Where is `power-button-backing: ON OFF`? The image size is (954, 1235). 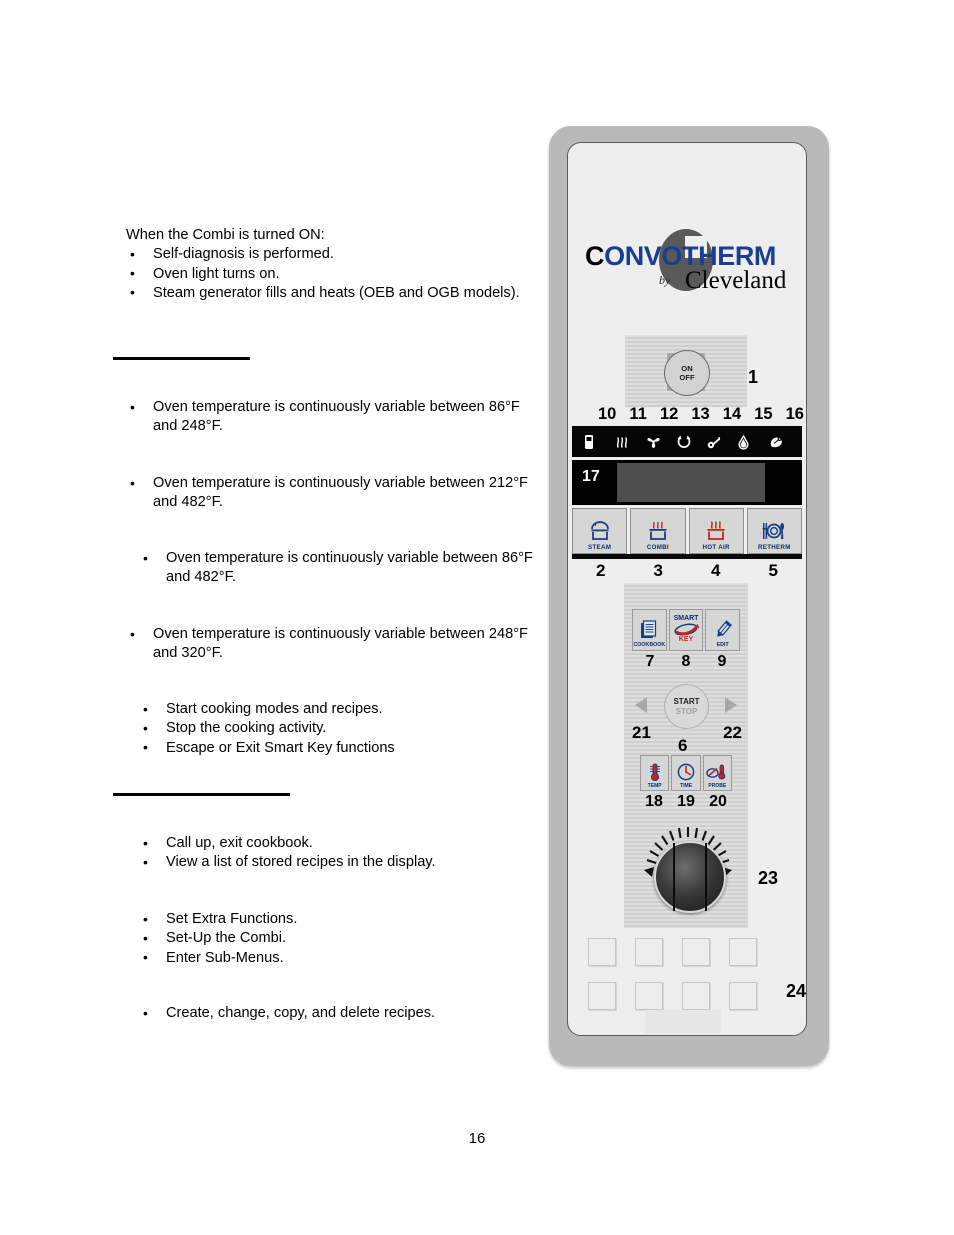 power-button-backing: ON OFF is located at coordinates (686, 371).